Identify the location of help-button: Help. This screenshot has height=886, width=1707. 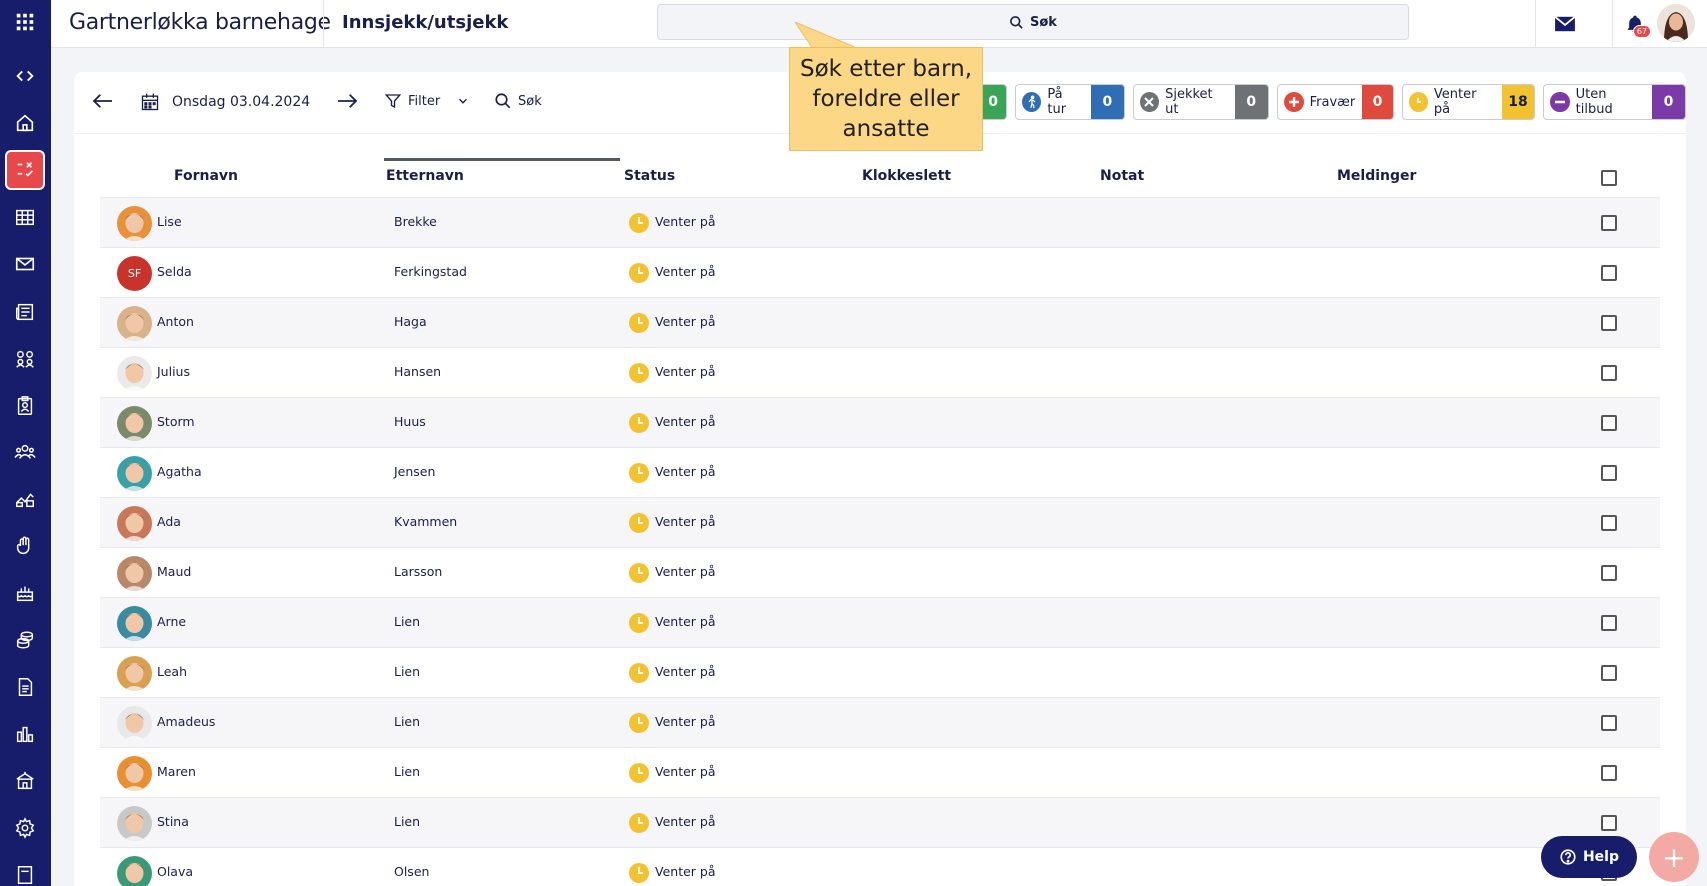
(1589, 857).